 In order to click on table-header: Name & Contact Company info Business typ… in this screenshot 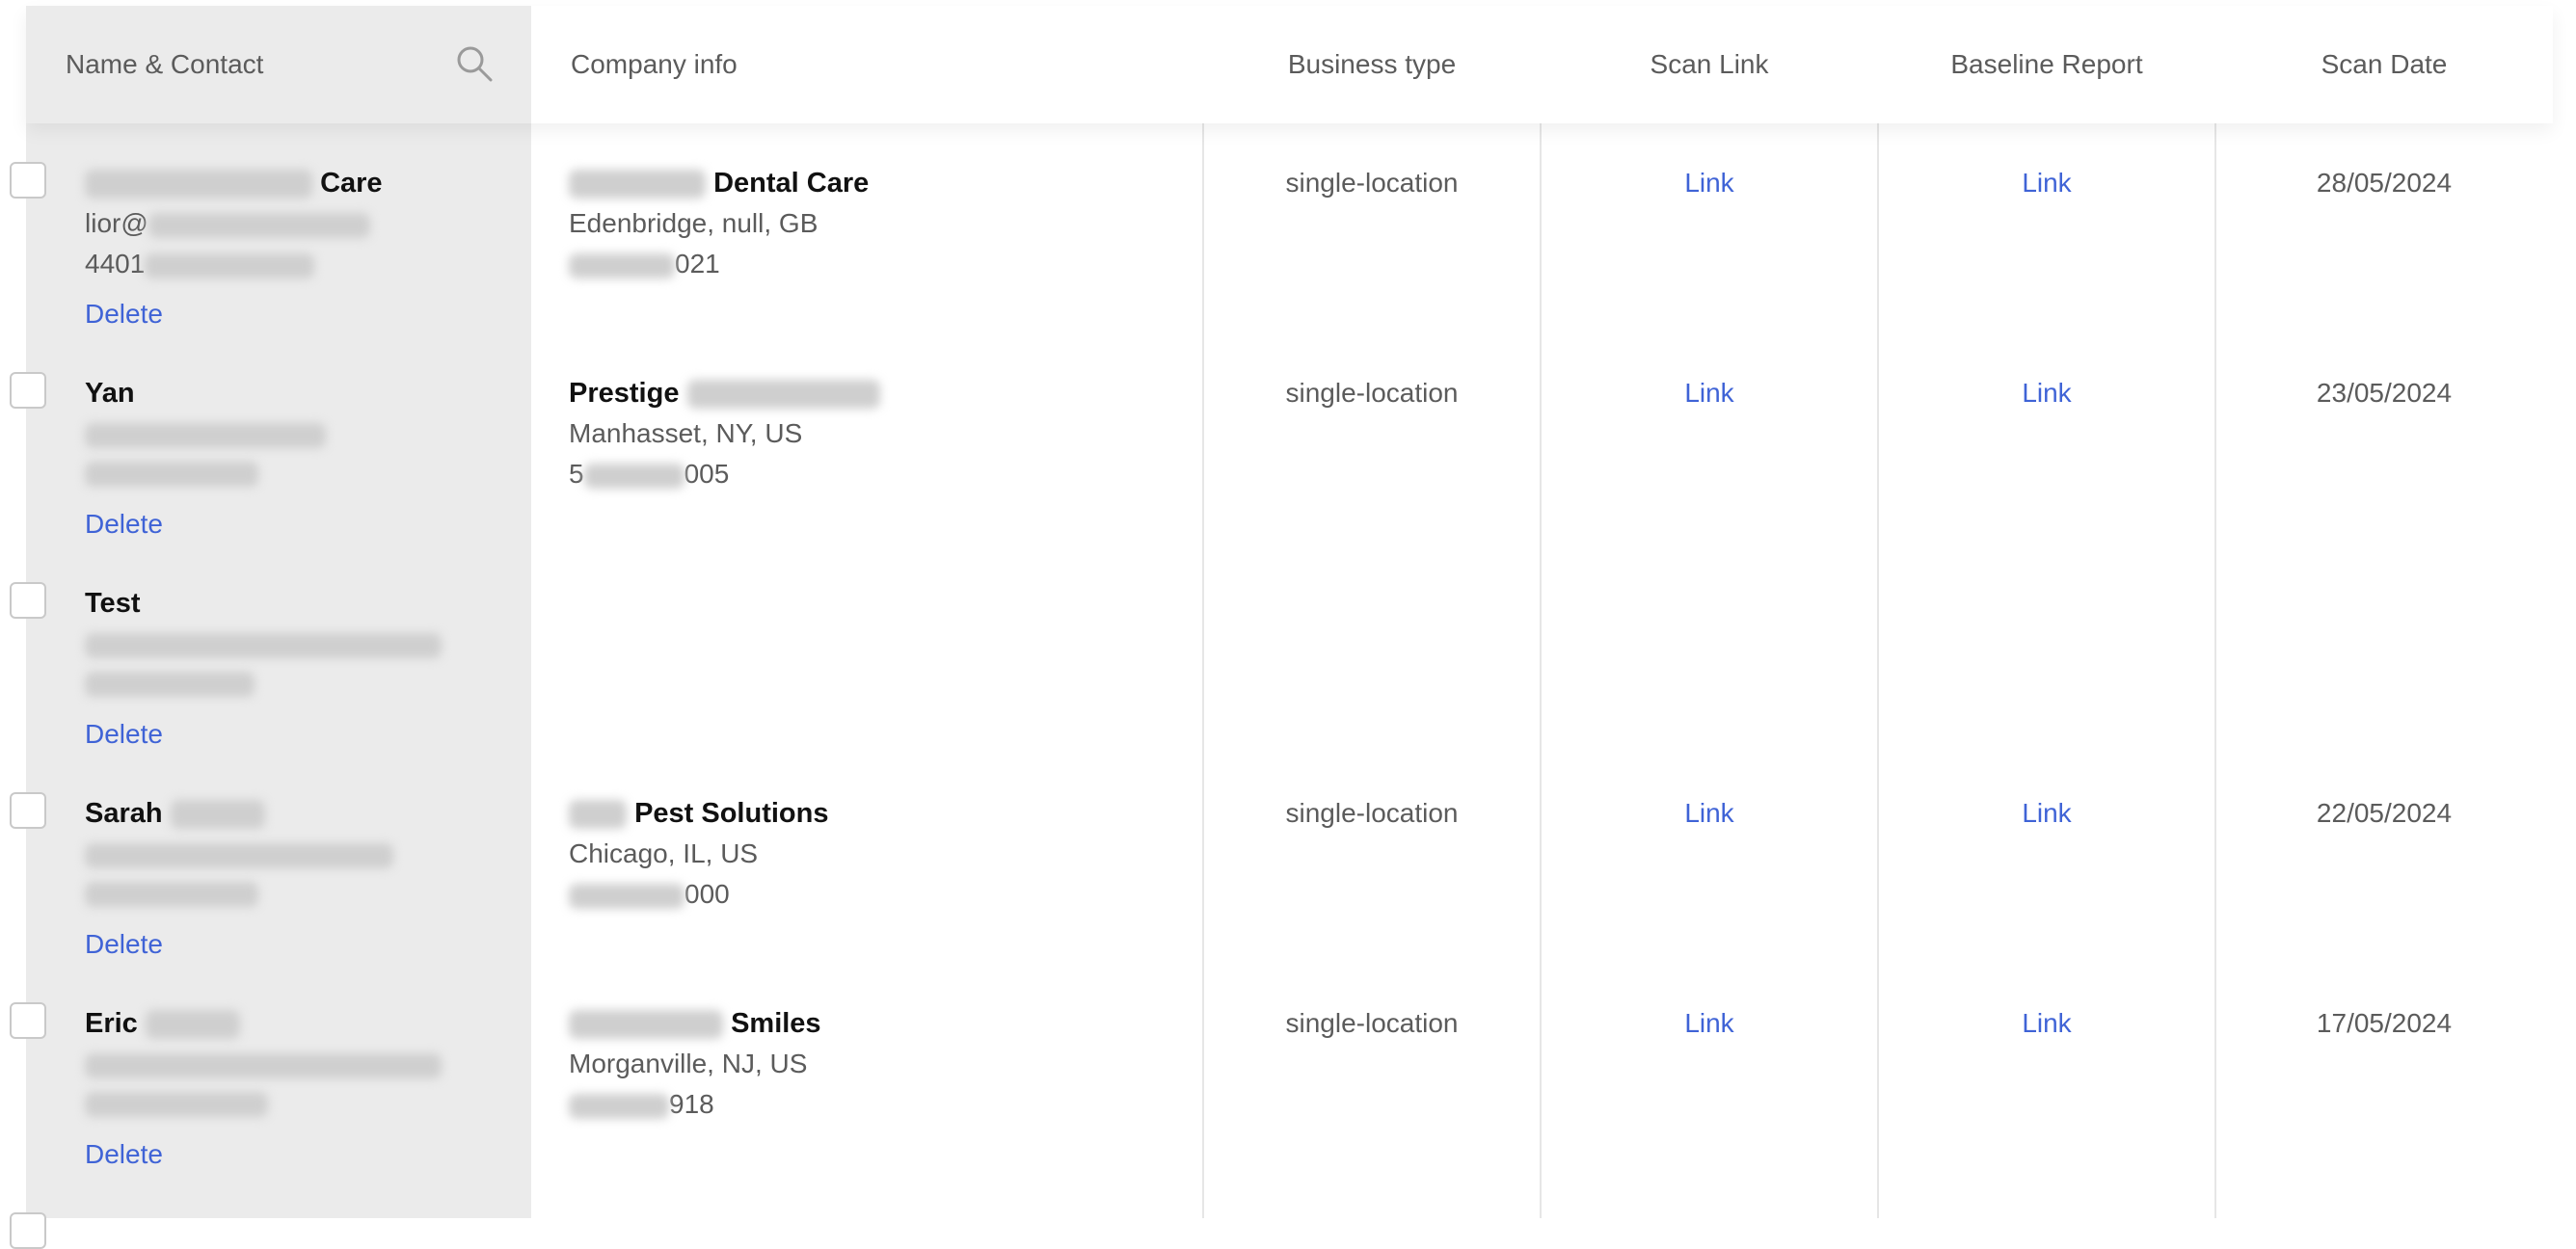, I will do `click(1290, 64)`.